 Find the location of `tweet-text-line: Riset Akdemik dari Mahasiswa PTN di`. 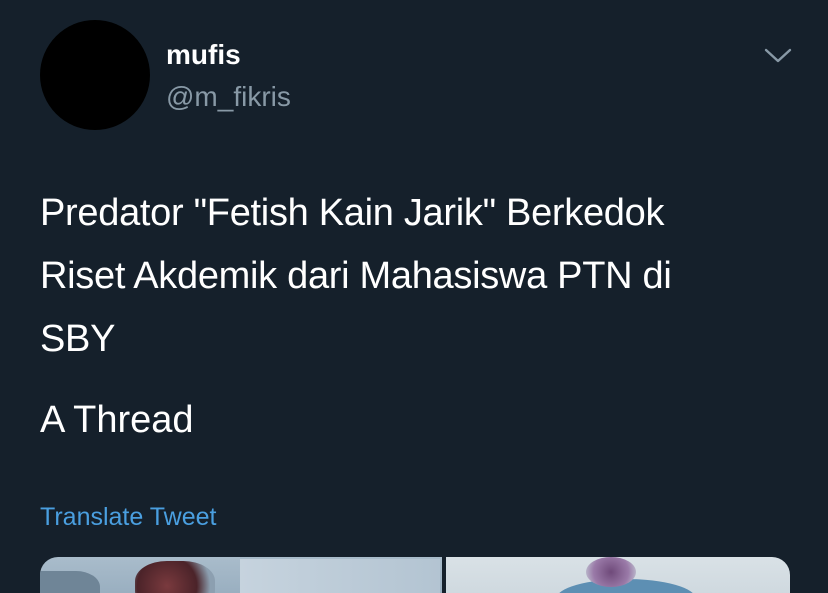

tweet-text-line: Riset Akdemik dari Mahasiswa PTN di is located at coordinates (356, 276).